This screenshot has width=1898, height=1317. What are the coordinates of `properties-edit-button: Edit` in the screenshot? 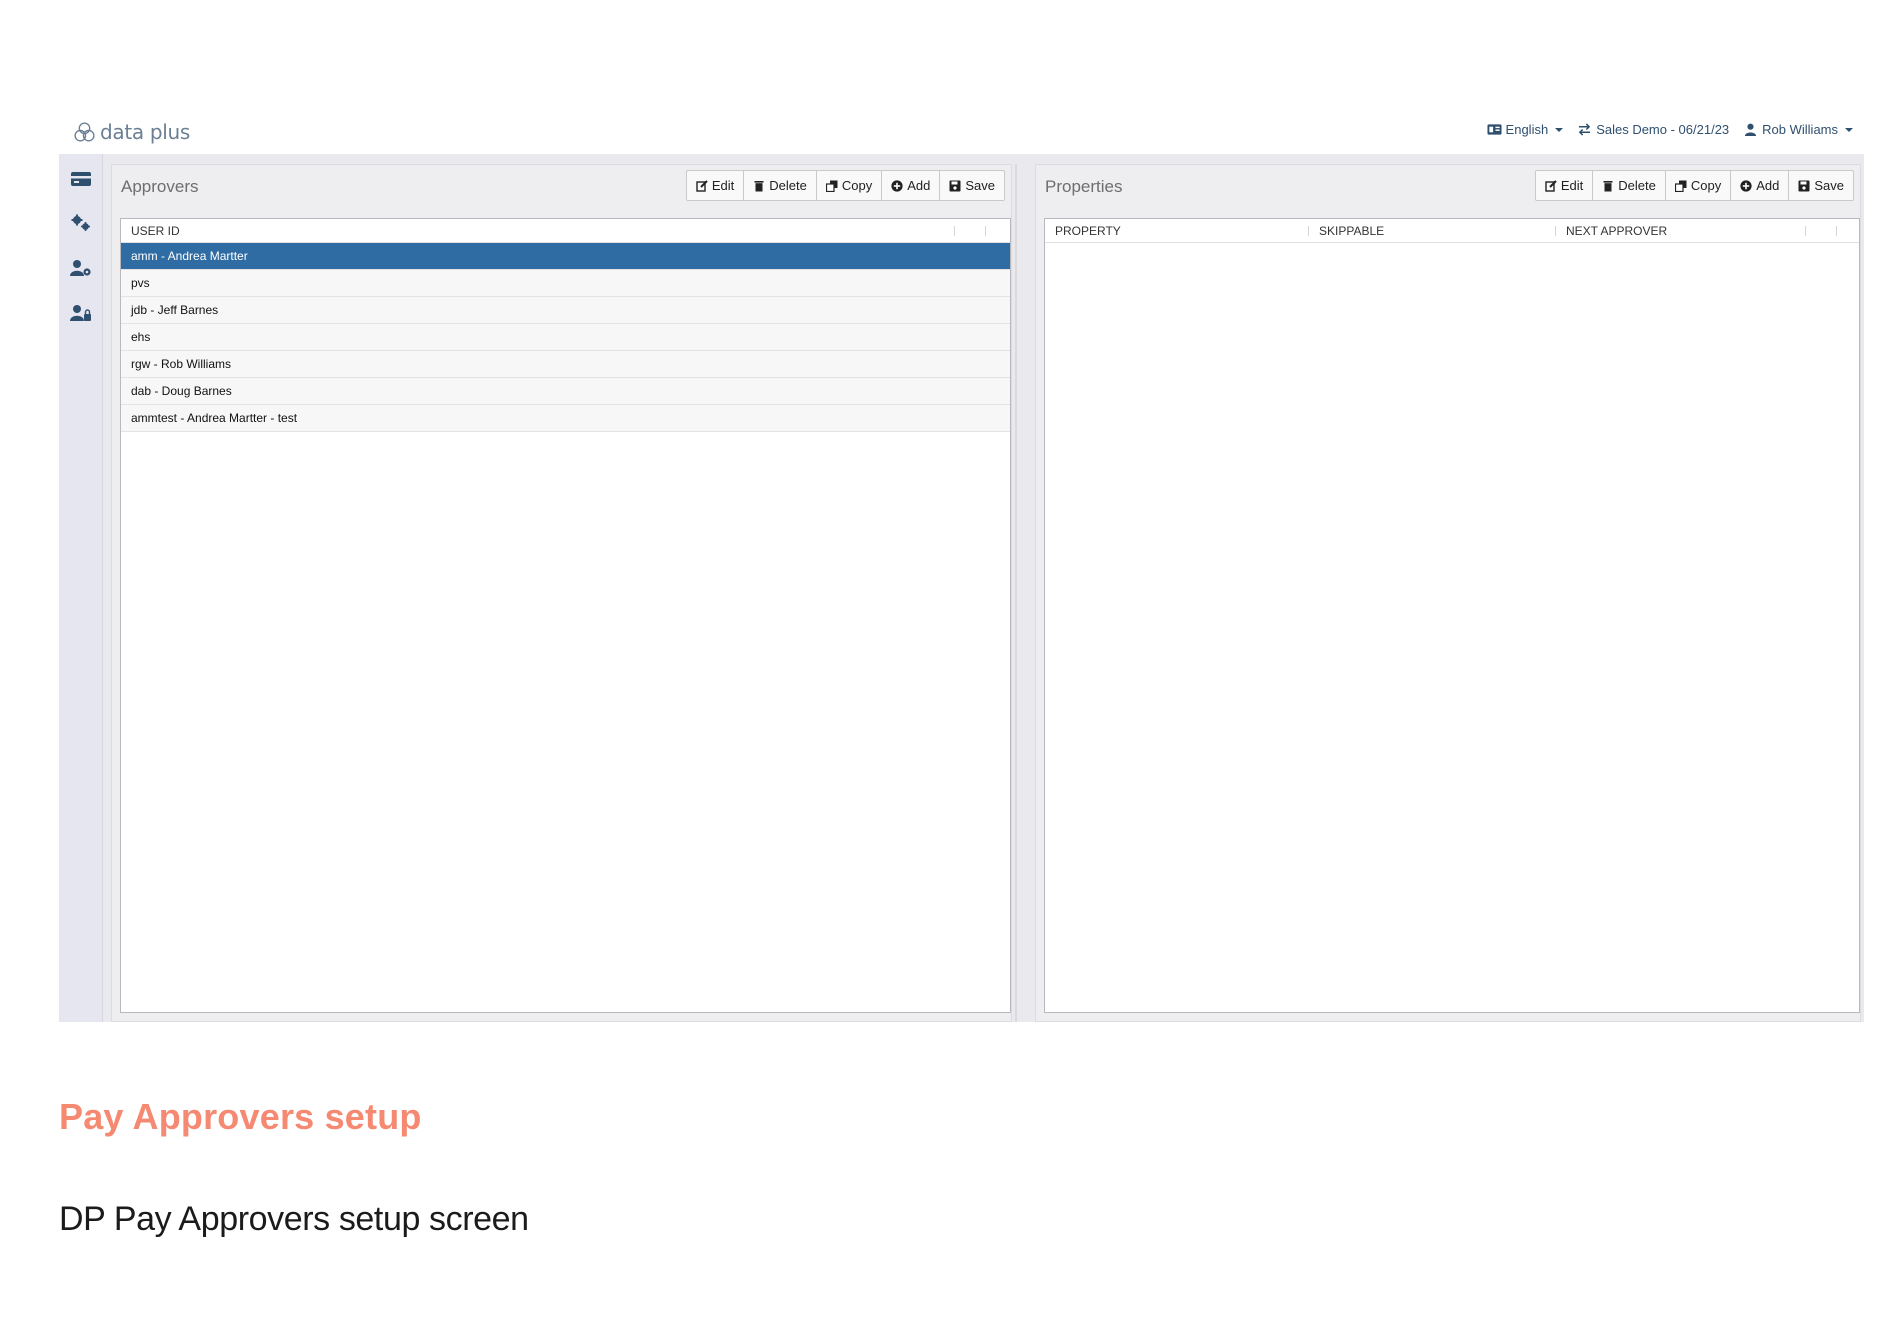 It's located at (1564, 185).